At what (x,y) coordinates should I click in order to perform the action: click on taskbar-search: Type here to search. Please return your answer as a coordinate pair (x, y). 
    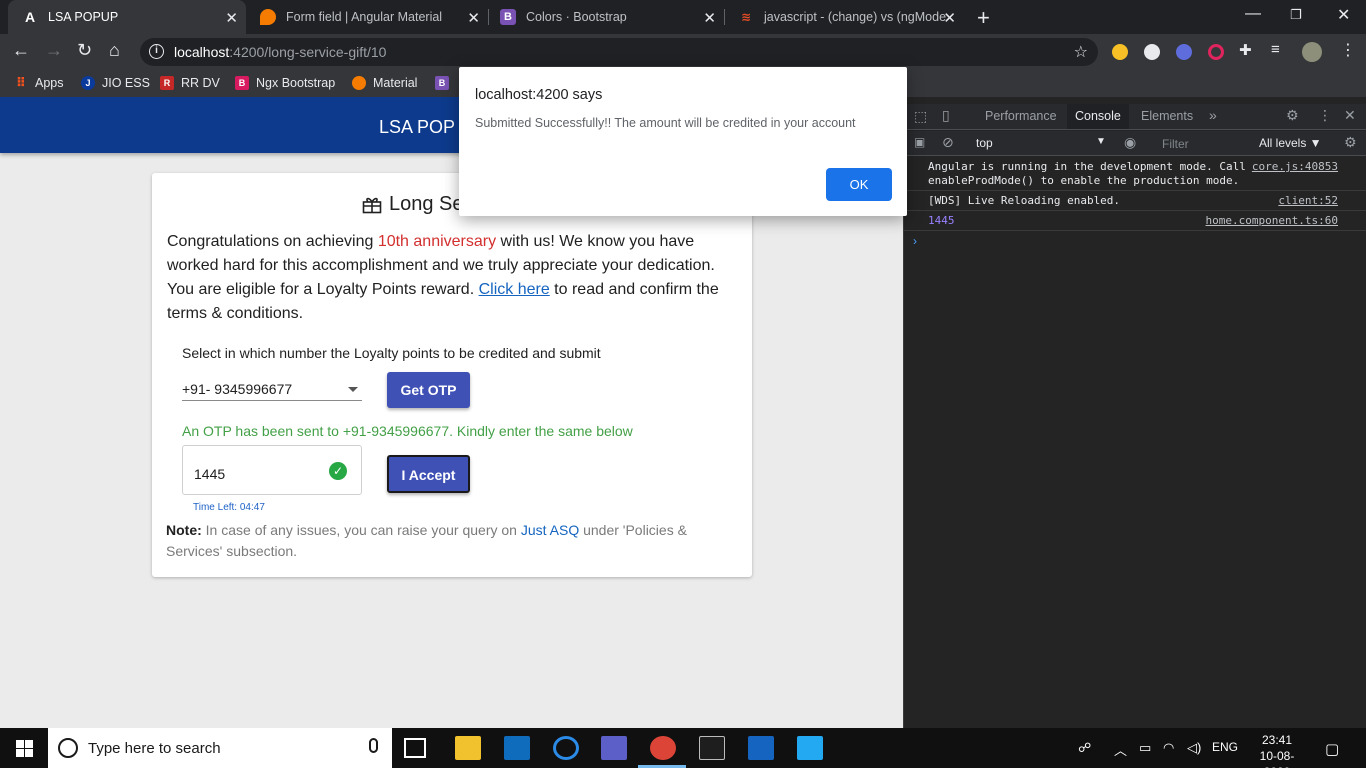
    Looking at the image, I should click on (220, 748).